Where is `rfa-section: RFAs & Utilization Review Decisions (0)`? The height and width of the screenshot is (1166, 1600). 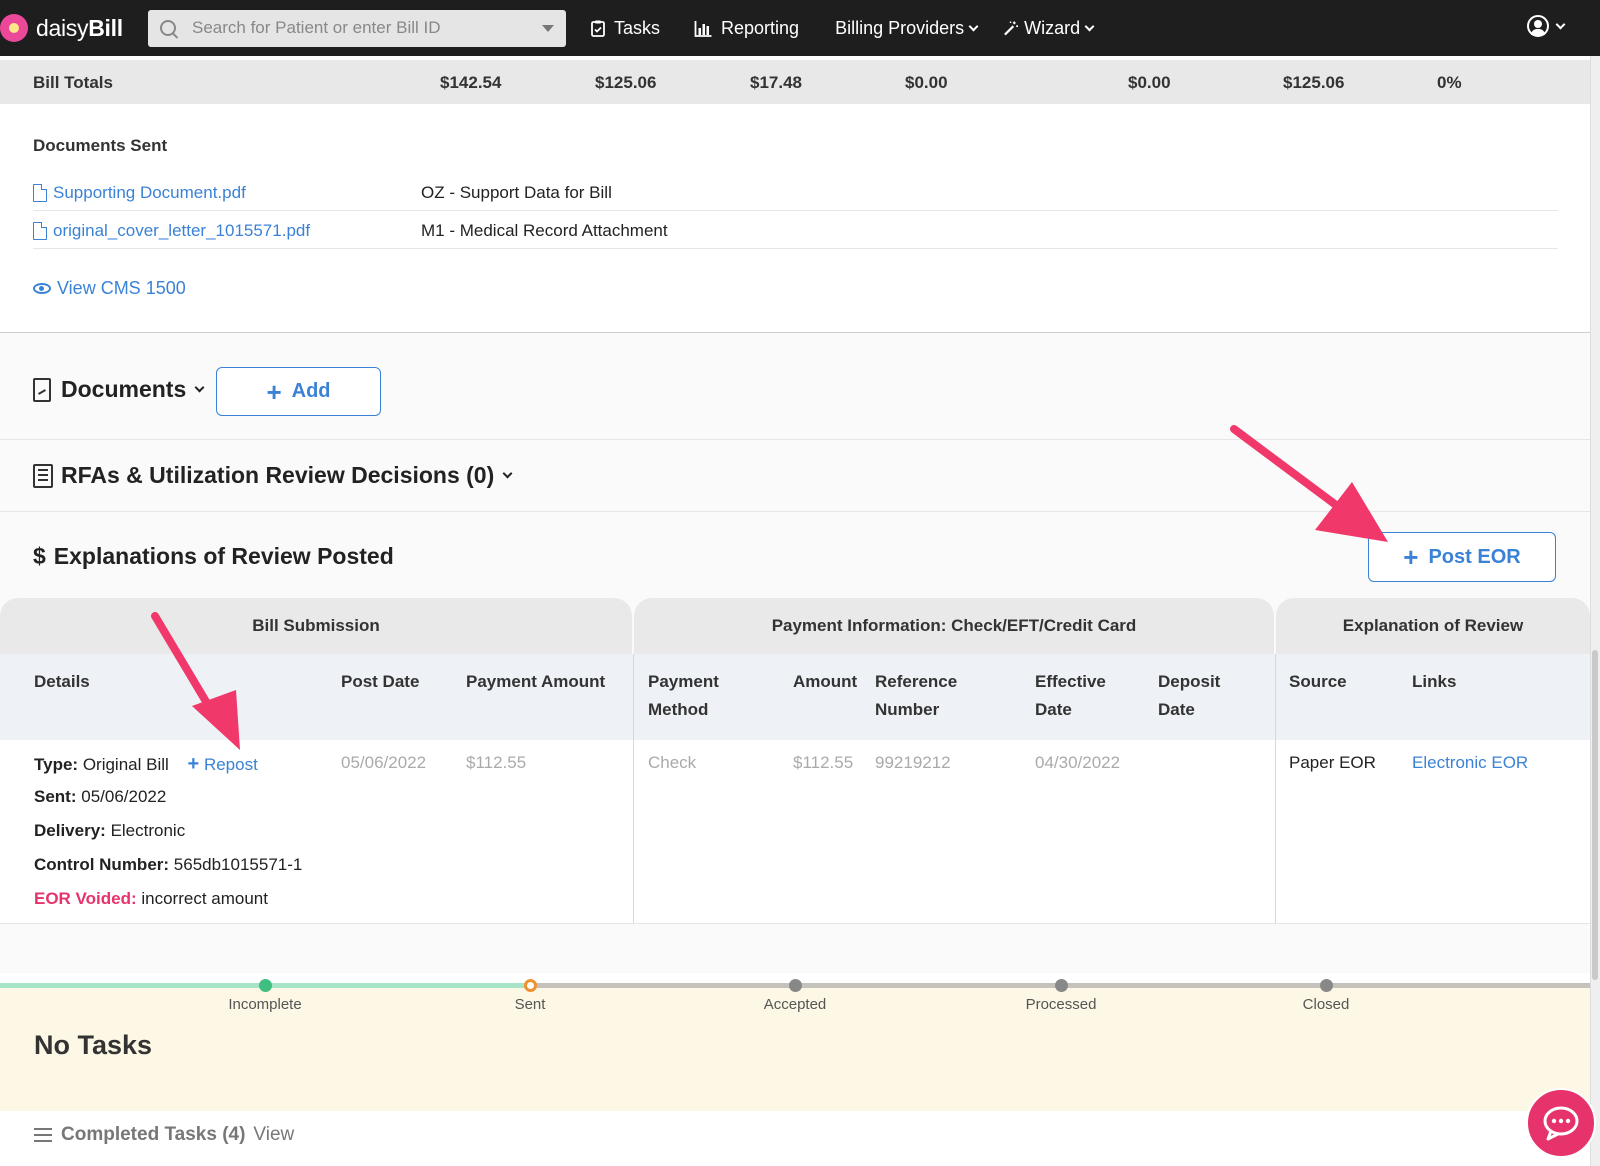
rfa-section: RFAs & Utilization Review Decisions (0) is located at coordinates (795, 476).